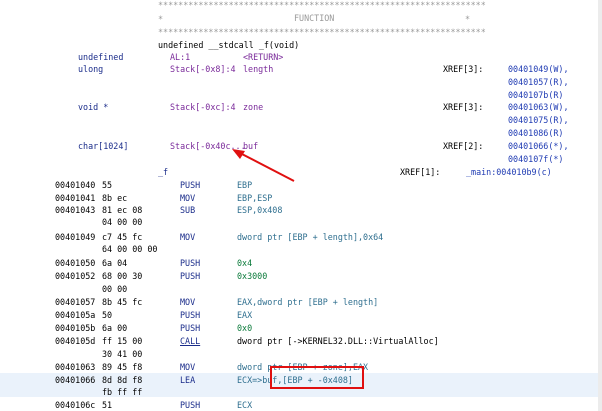 The width and height of the screenshot is (602, 411). I want to click on var-name: zone, so click(253, 107).